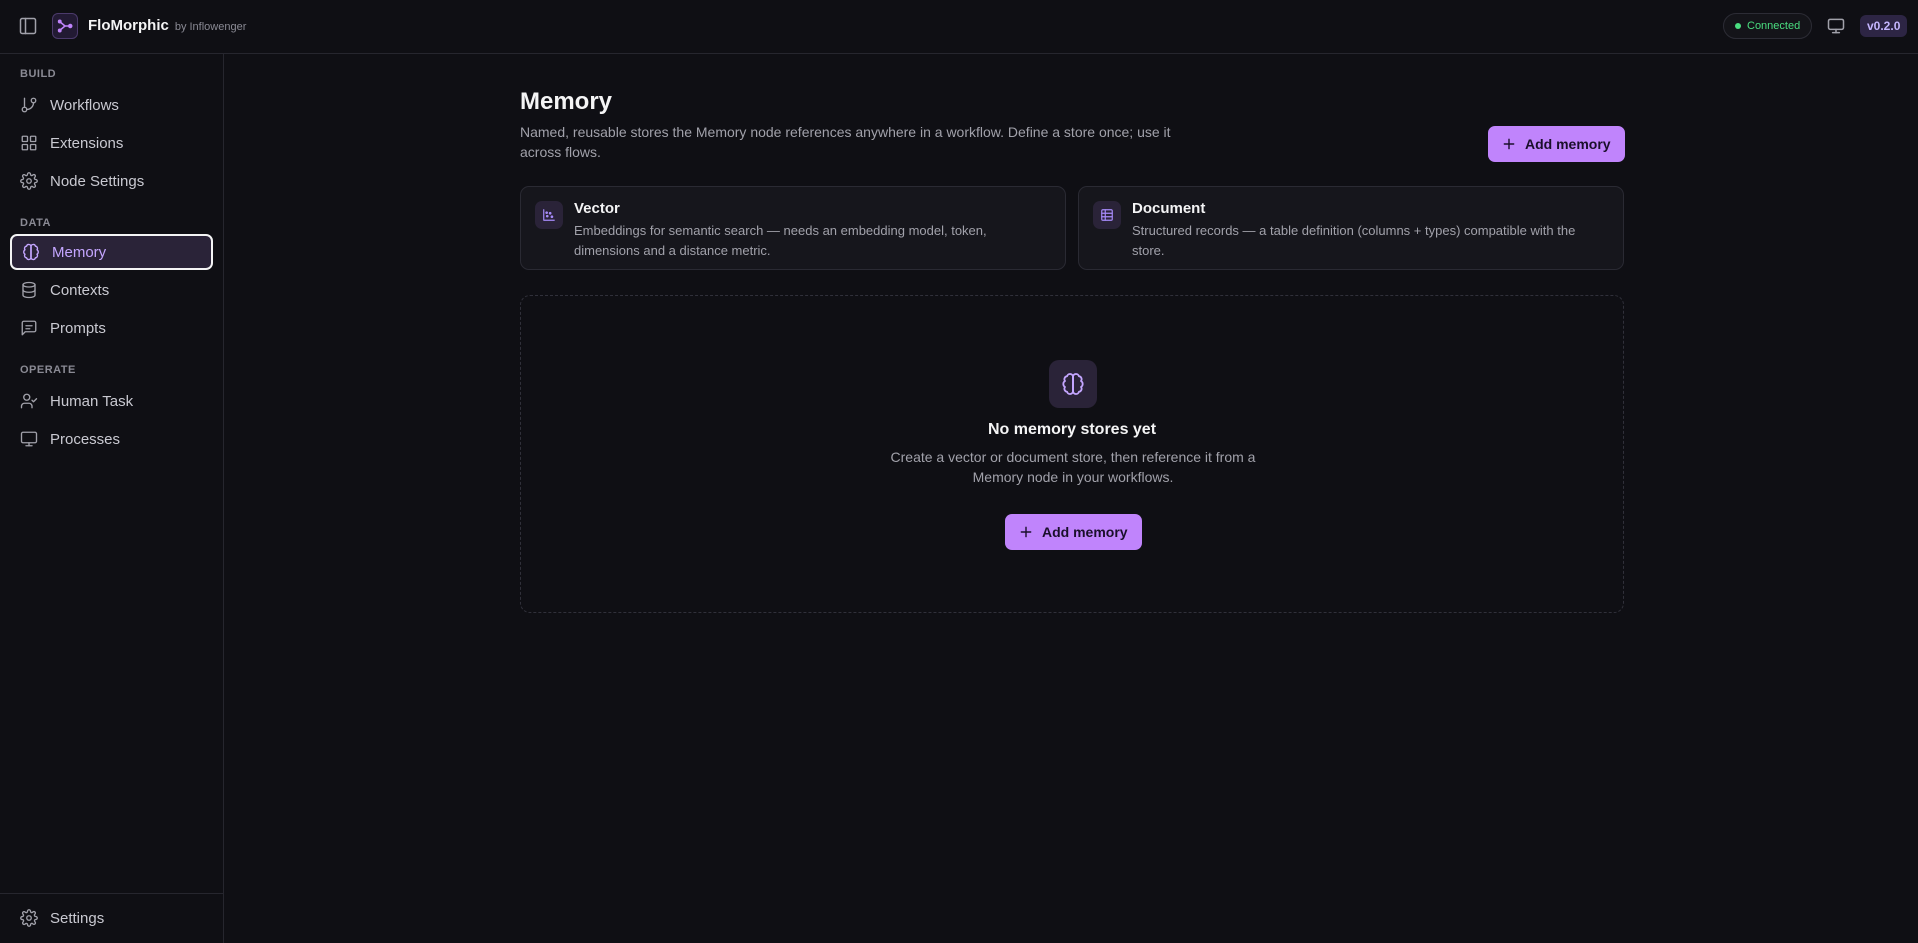  Describe the element at coordinates (1884, 26) in the screenshot. I see `version-badge: v0.2.0` at that location.